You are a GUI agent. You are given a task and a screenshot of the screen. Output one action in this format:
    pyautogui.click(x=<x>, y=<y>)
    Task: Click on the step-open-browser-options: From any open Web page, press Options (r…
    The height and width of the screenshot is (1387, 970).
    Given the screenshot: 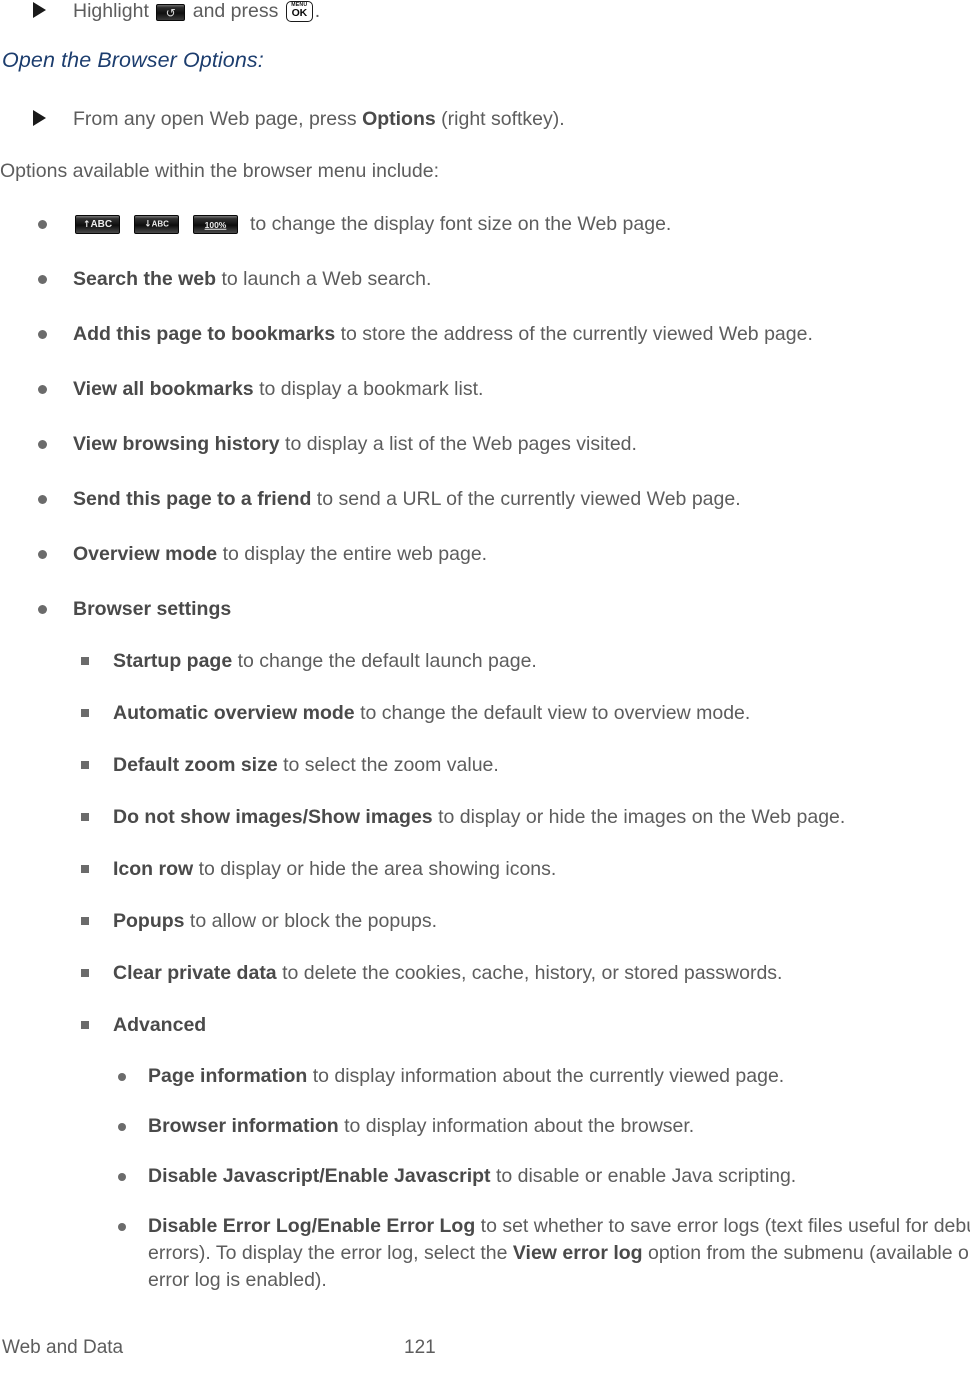 What is the action you would take?
    pyautogui.click(x=485, y=120)
    